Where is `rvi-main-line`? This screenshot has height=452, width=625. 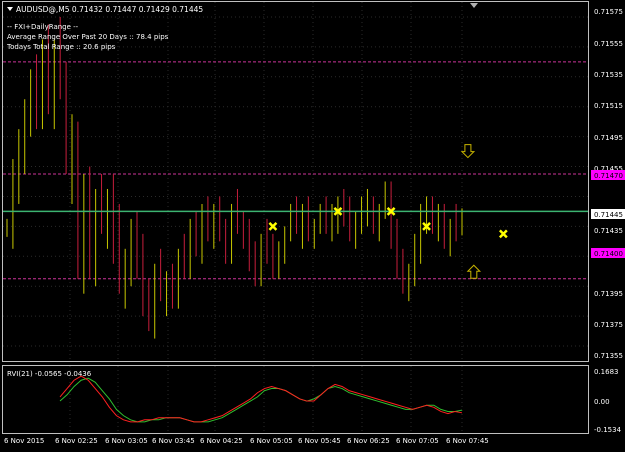 rvi-main-line is located at coordinates (261, 399).